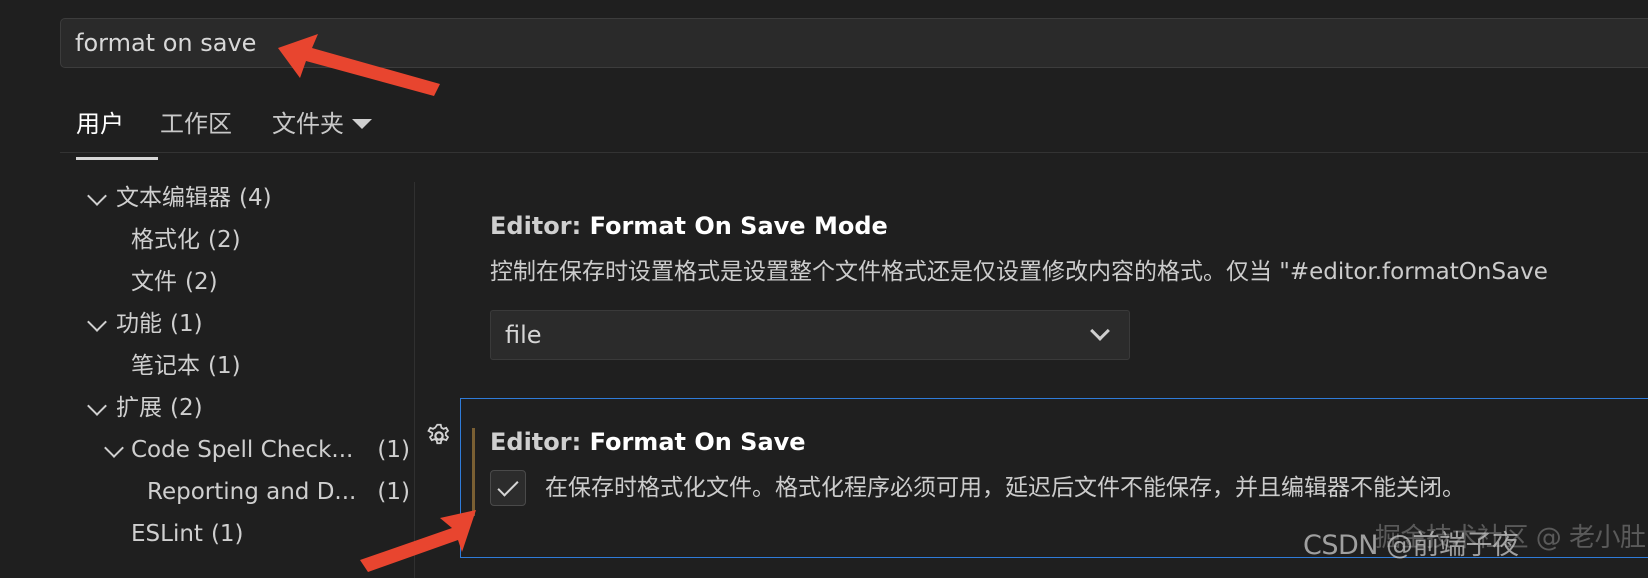 Image resolution: width=1648 pixels, height=578 pixels. What do you see at coordinates (810, 335) in the screenshot?
I see `format-on-save-mode-select: file` at bounding box center [810, 335].